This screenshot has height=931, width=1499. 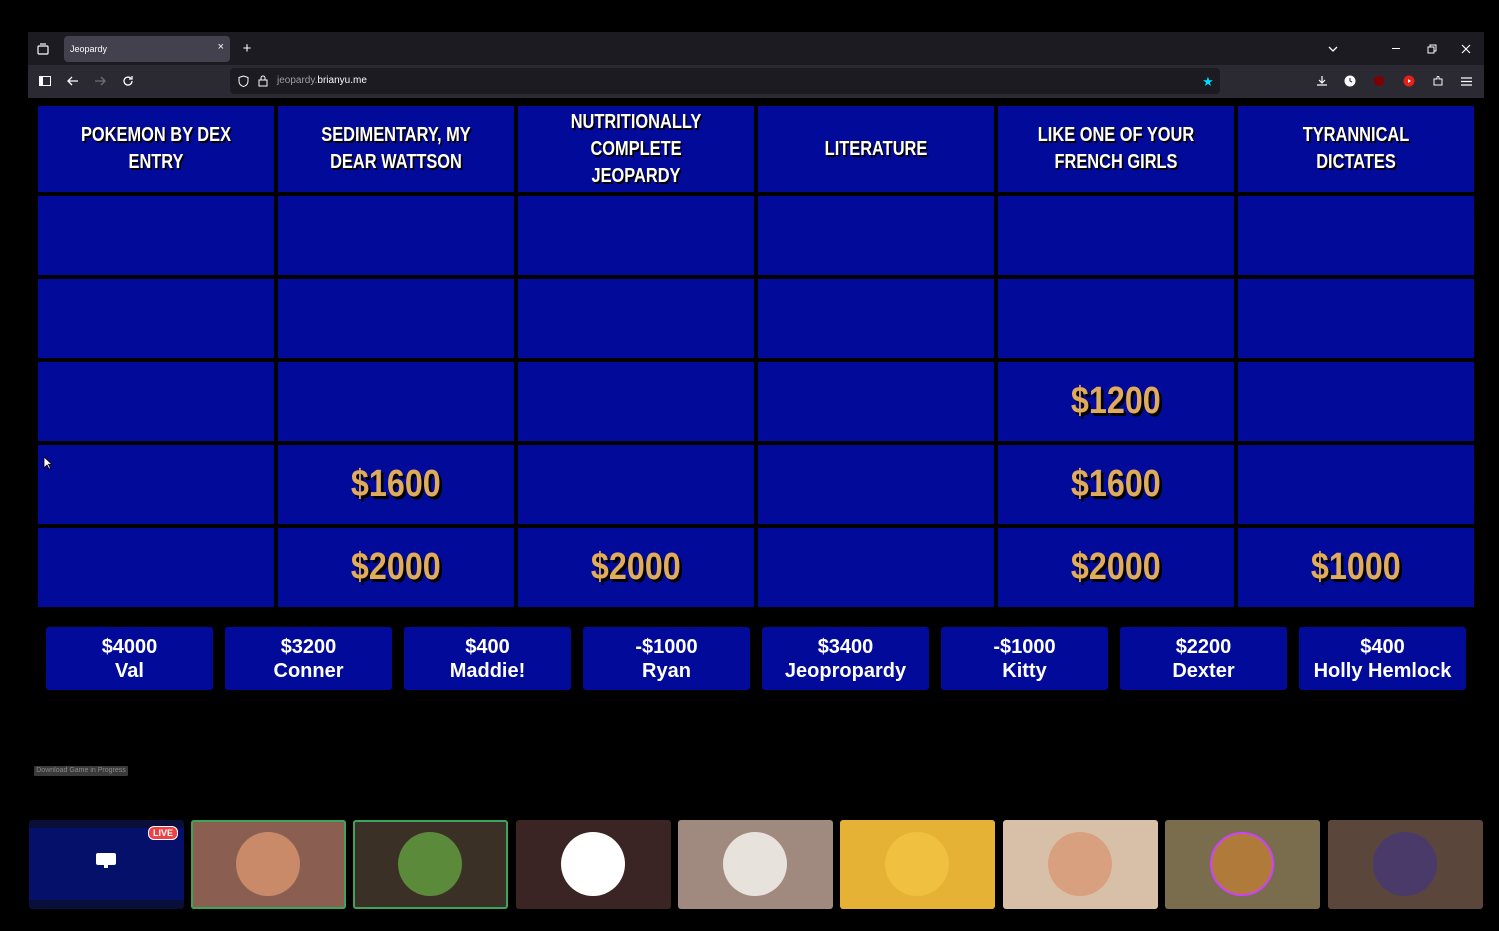 What do you see at coordinates (106, 861) in the screenshot?
I see `screen-share-icon` at bounding box center [106, 861].